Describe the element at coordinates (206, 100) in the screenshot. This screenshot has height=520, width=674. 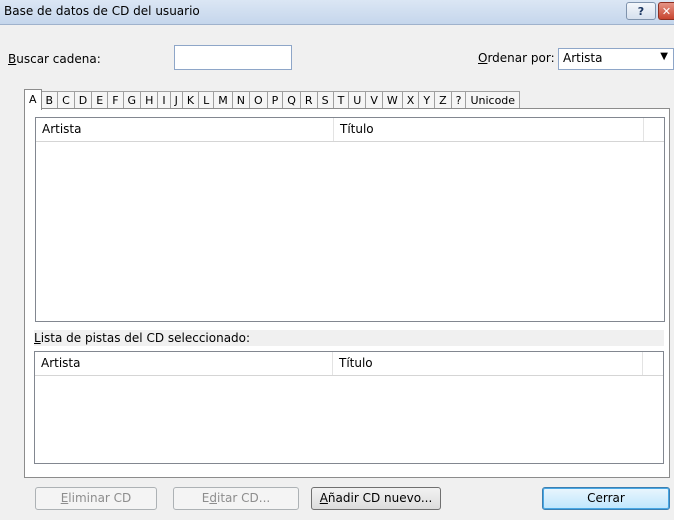
I see `tab-l: L` at that location.